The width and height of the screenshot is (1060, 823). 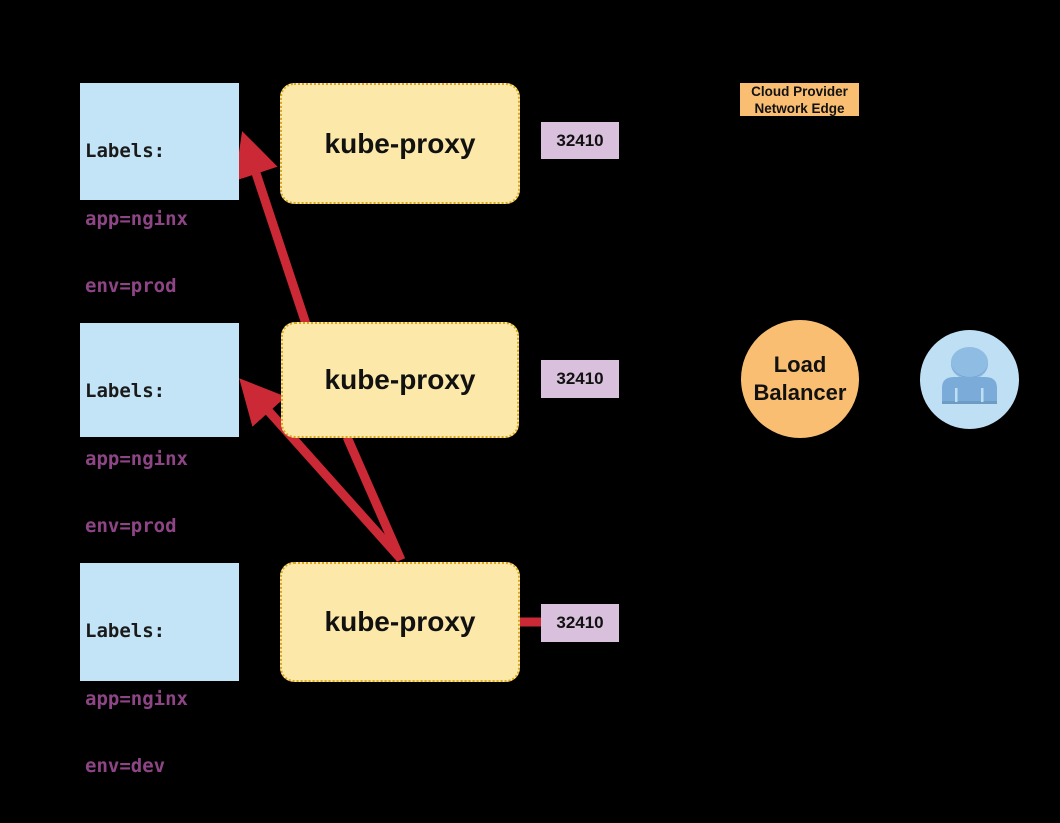 What do you see at coordinates (136, 458) in the screenshot?
I see `label-box-middle-pair-app: app=nginx` at bounding box center [136, 458].